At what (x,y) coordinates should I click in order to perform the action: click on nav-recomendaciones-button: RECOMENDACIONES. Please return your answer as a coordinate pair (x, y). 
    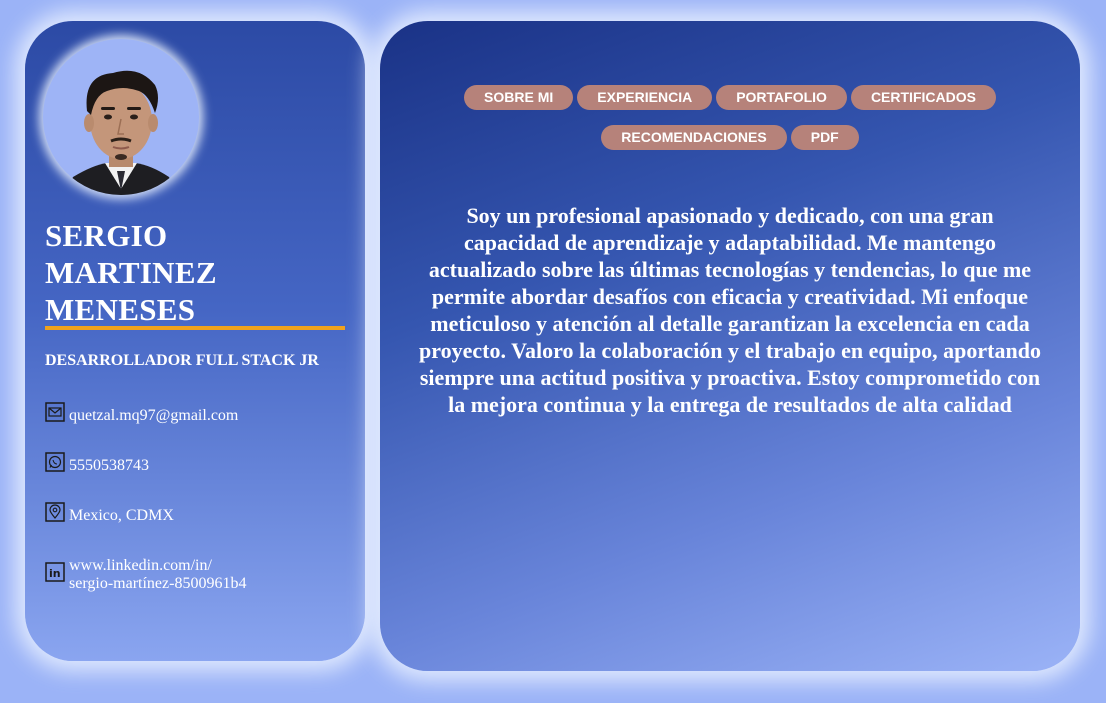
    Looking at the image, I should click on (694, 137).